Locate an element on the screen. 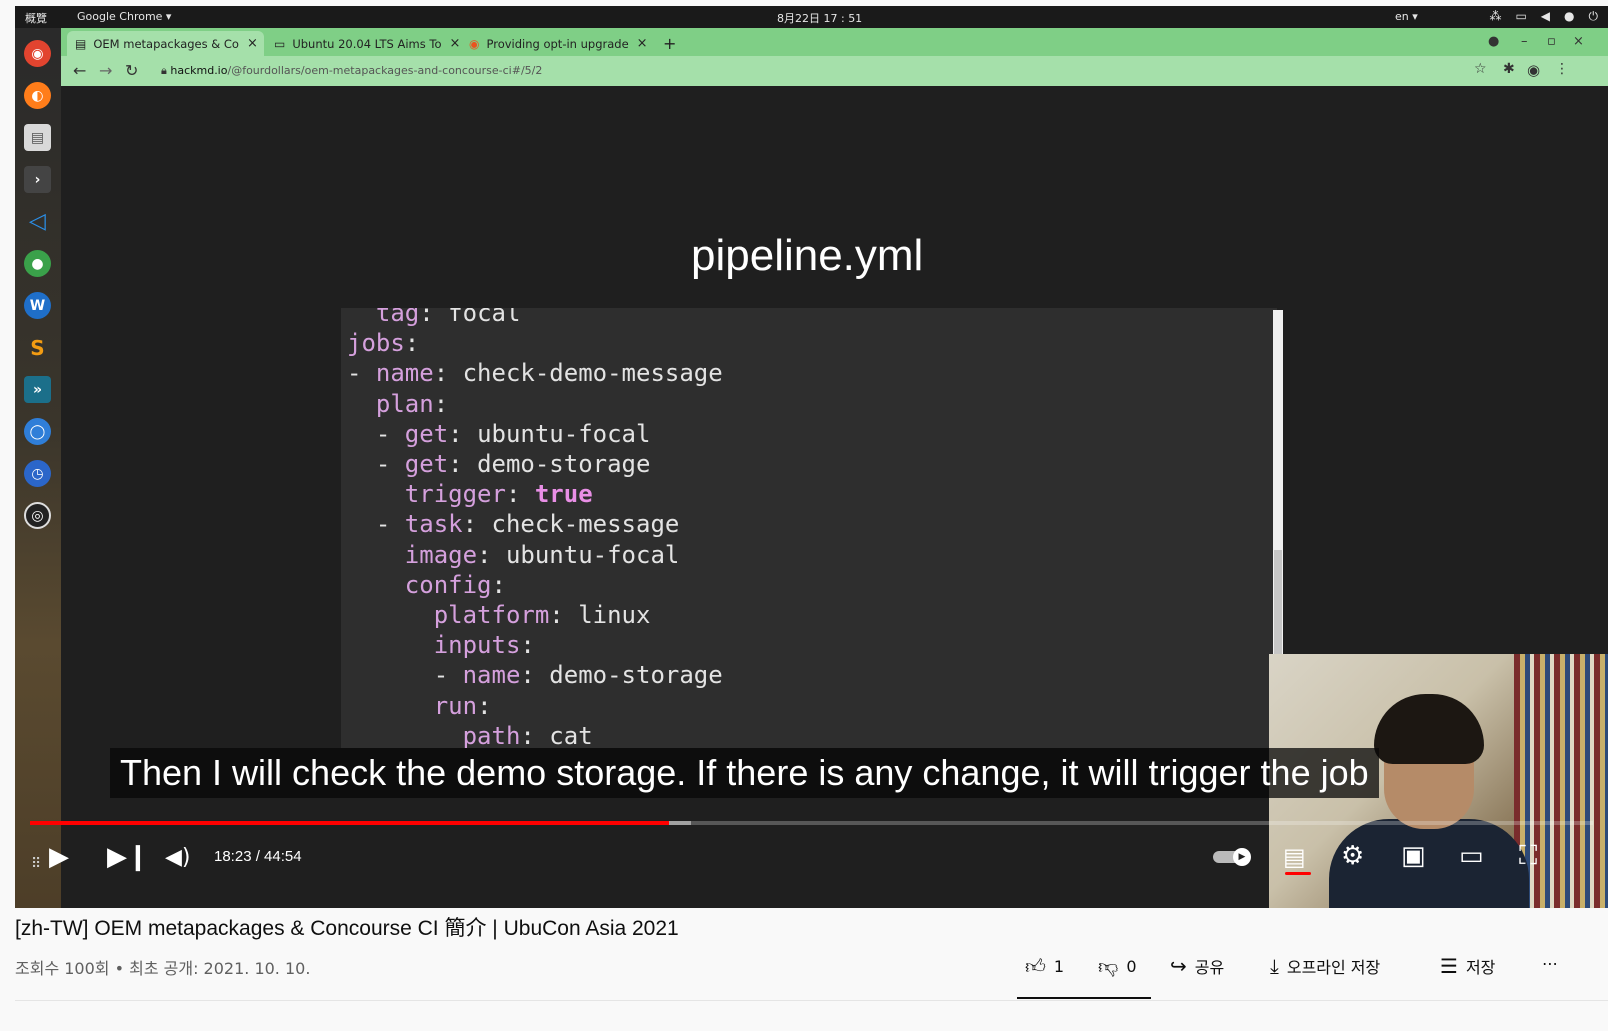  like-button: 👍︎ 1 is located at coordinates (1044, 966).